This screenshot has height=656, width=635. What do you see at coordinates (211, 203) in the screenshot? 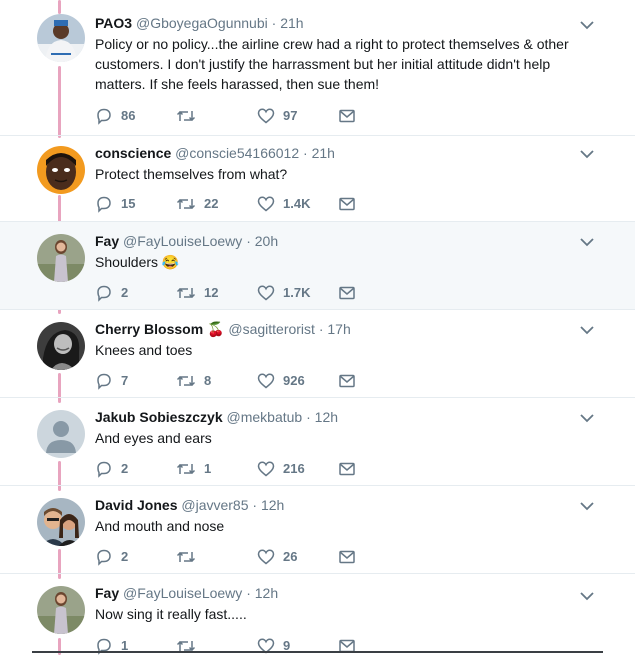
I see `retweet-count: 22` at bounding box center [211, 203].